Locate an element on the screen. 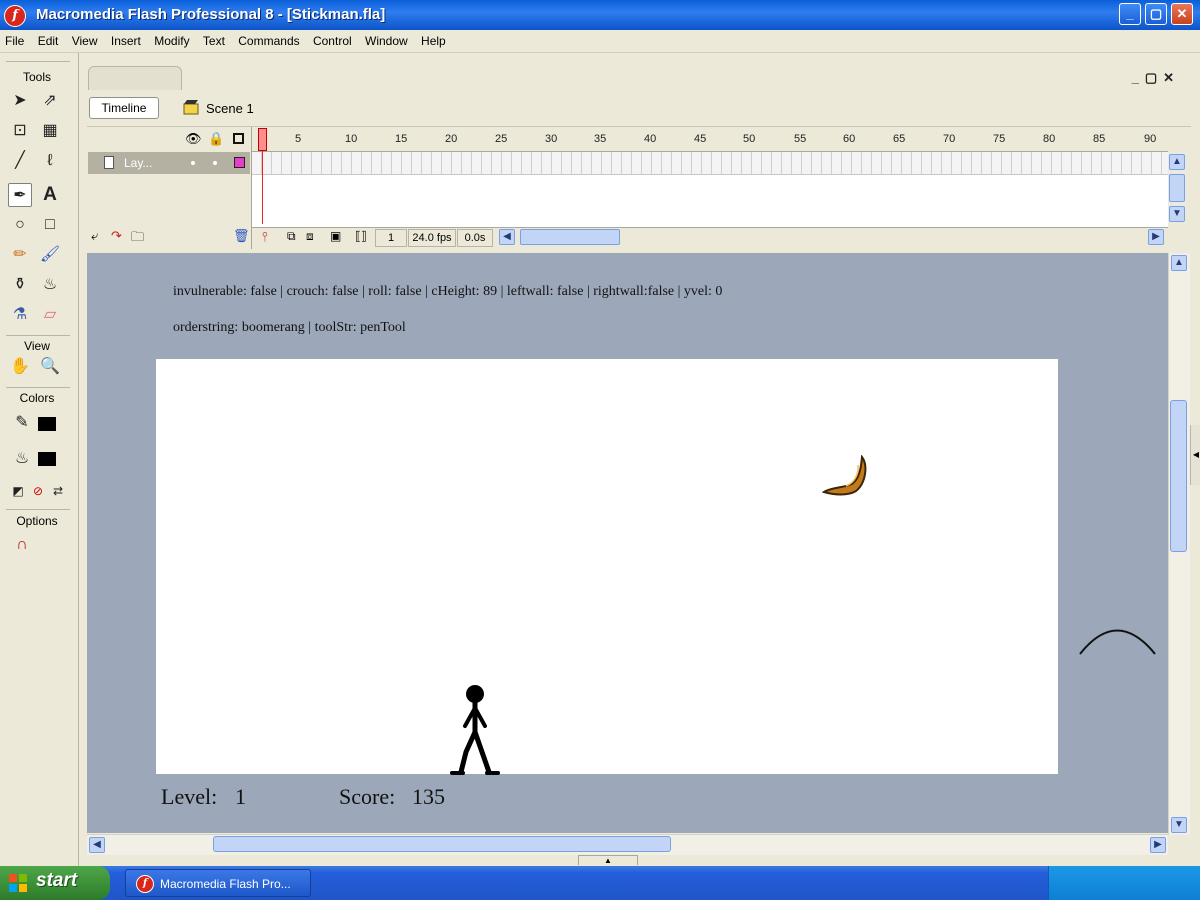 The height and width of the screenshot is (900, 1200). onion-skin-icon: ⧉ is located at coordinates (291, 236).